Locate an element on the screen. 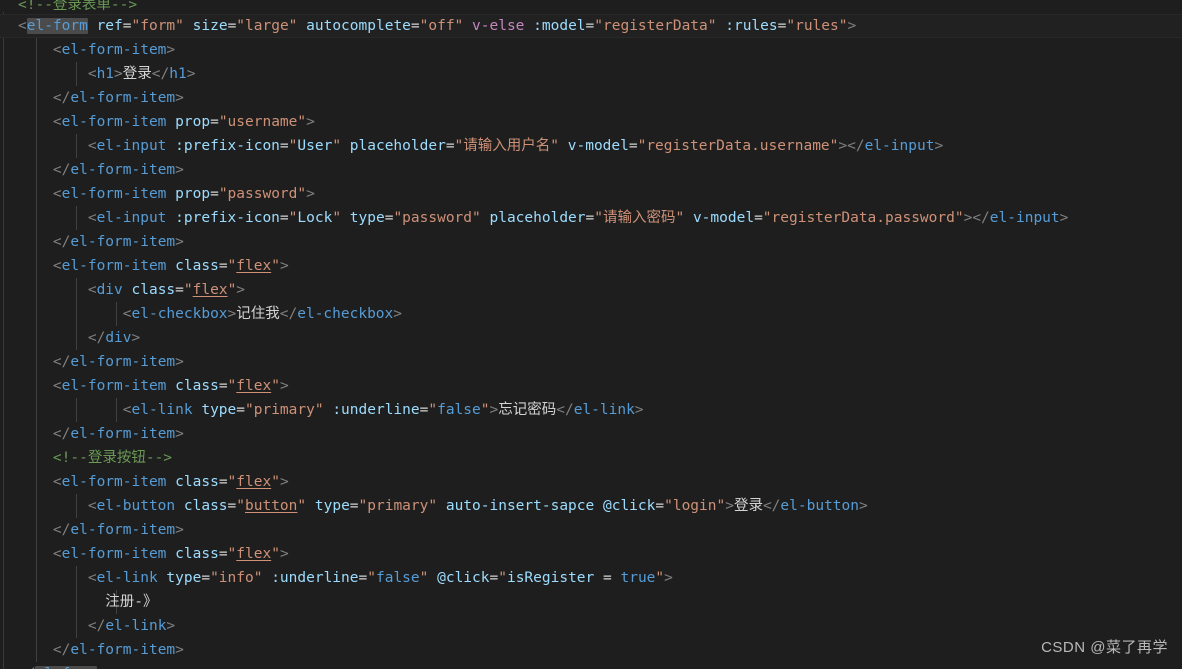 The height and width of the screenshot is (669, 1182). code-line-text: <el-form-item> is located at coordinates (87, 50).